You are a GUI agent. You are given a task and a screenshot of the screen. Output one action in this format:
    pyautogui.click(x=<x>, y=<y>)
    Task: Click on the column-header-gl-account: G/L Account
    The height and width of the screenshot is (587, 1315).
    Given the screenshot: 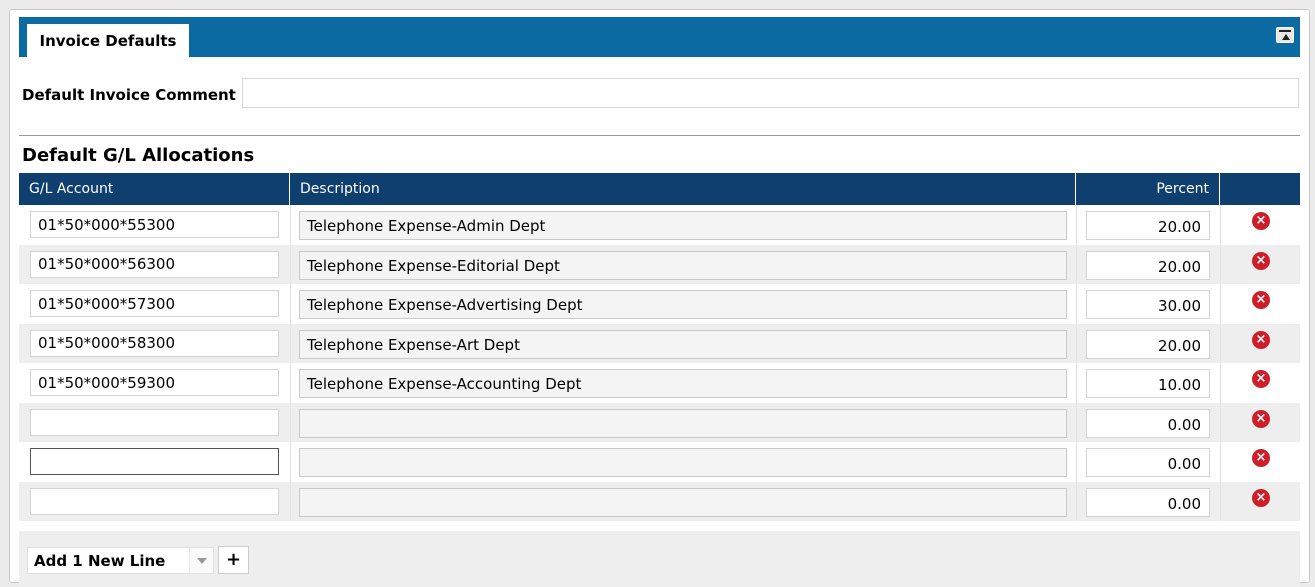 What is the action you would take?
    pyautogui.click(x=154, y=189)
    